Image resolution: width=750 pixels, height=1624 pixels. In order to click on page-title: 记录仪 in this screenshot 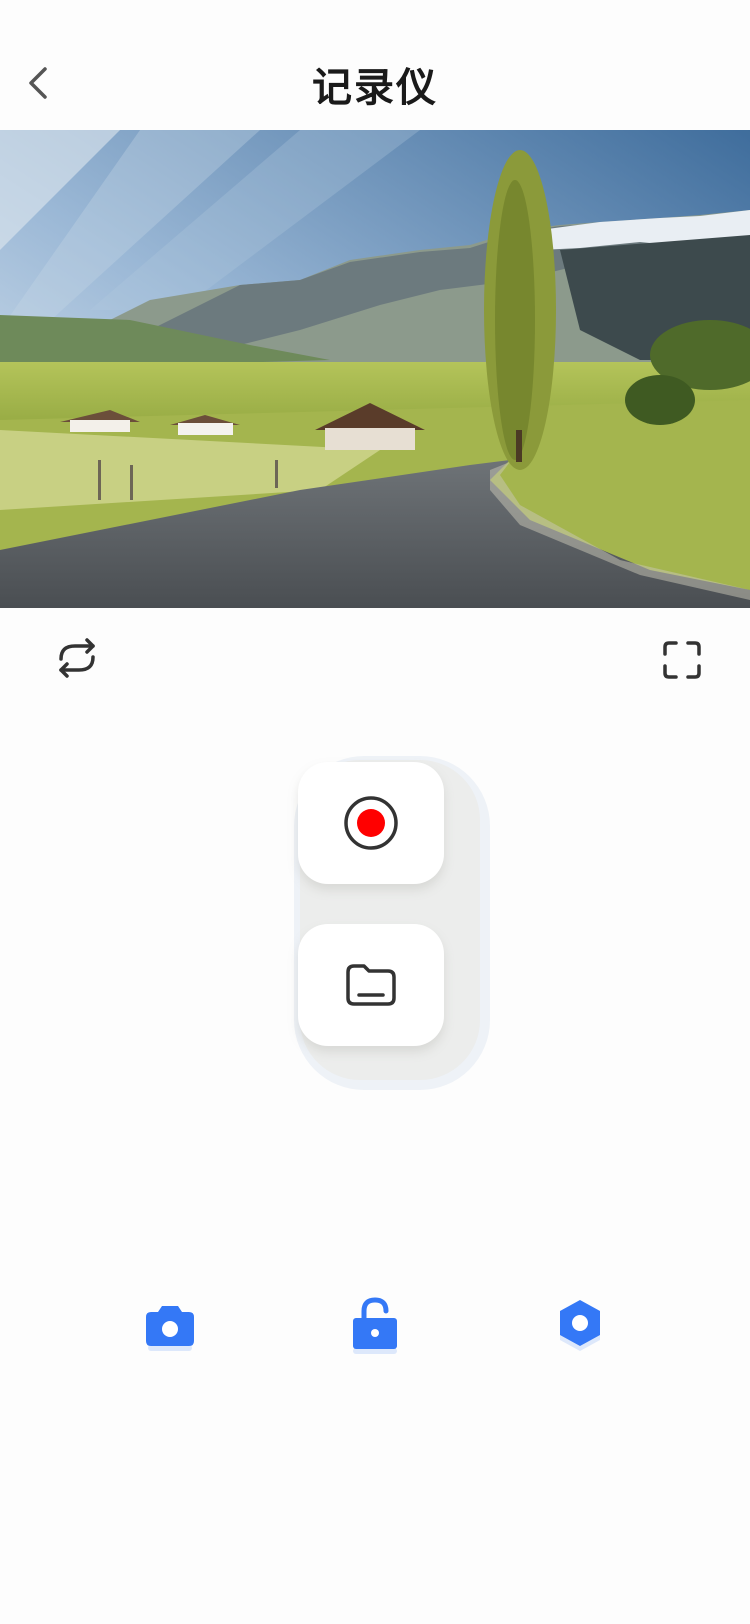, I will do `click(375, 88)`.